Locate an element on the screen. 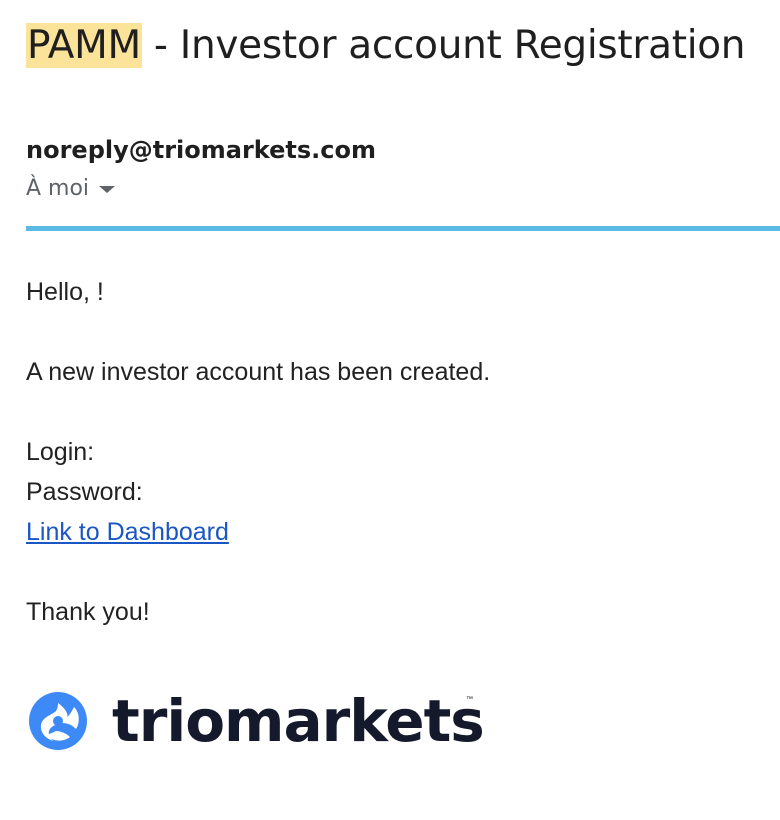 The image size is (780, 820). subject-text: - Investor account Registration is located at coordinates (443, 45).